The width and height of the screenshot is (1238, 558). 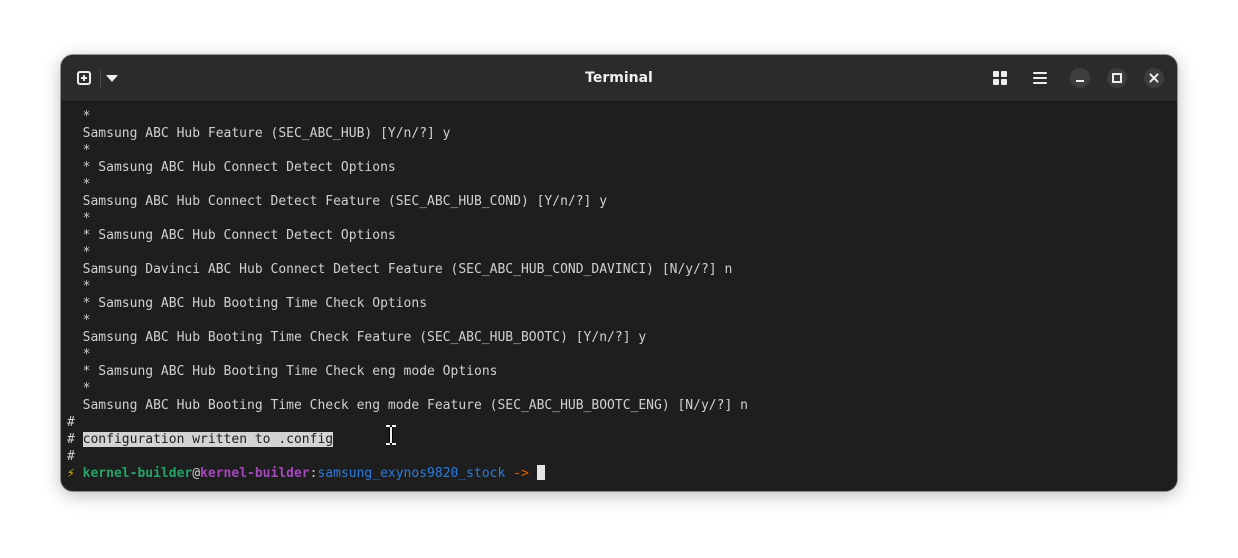 What do you see at coordinates (411, 473) in the screenshot?
I see `prompt-path: samsung_exynos9820_stock` at bounding box center [411, 473].